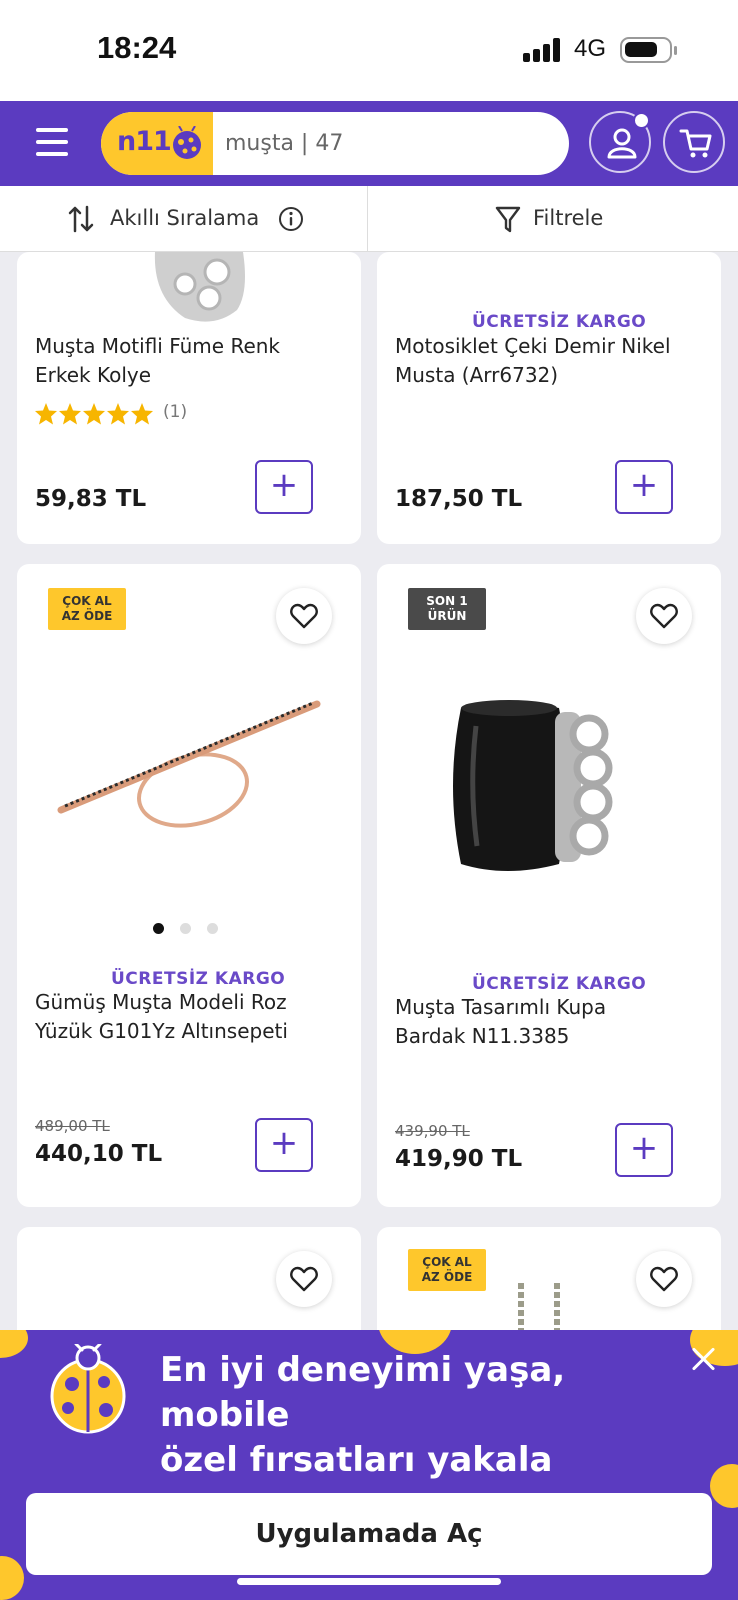 Image resolution: width=738 pixels, height=1600 pixels. I want to click on status-time: 18:24, so click(137, 47).